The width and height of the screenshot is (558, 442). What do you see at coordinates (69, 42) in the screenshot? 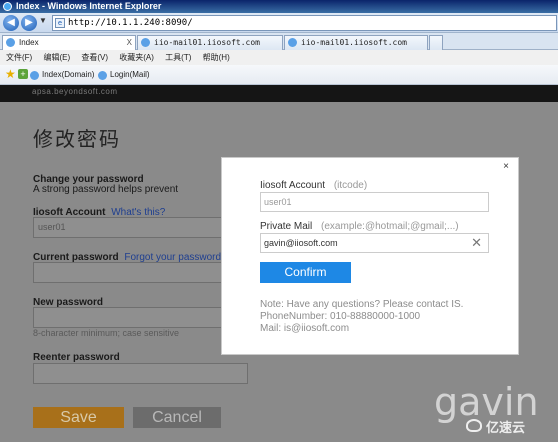
I see `tab-index: Index X` at bounding box center [69, 42].